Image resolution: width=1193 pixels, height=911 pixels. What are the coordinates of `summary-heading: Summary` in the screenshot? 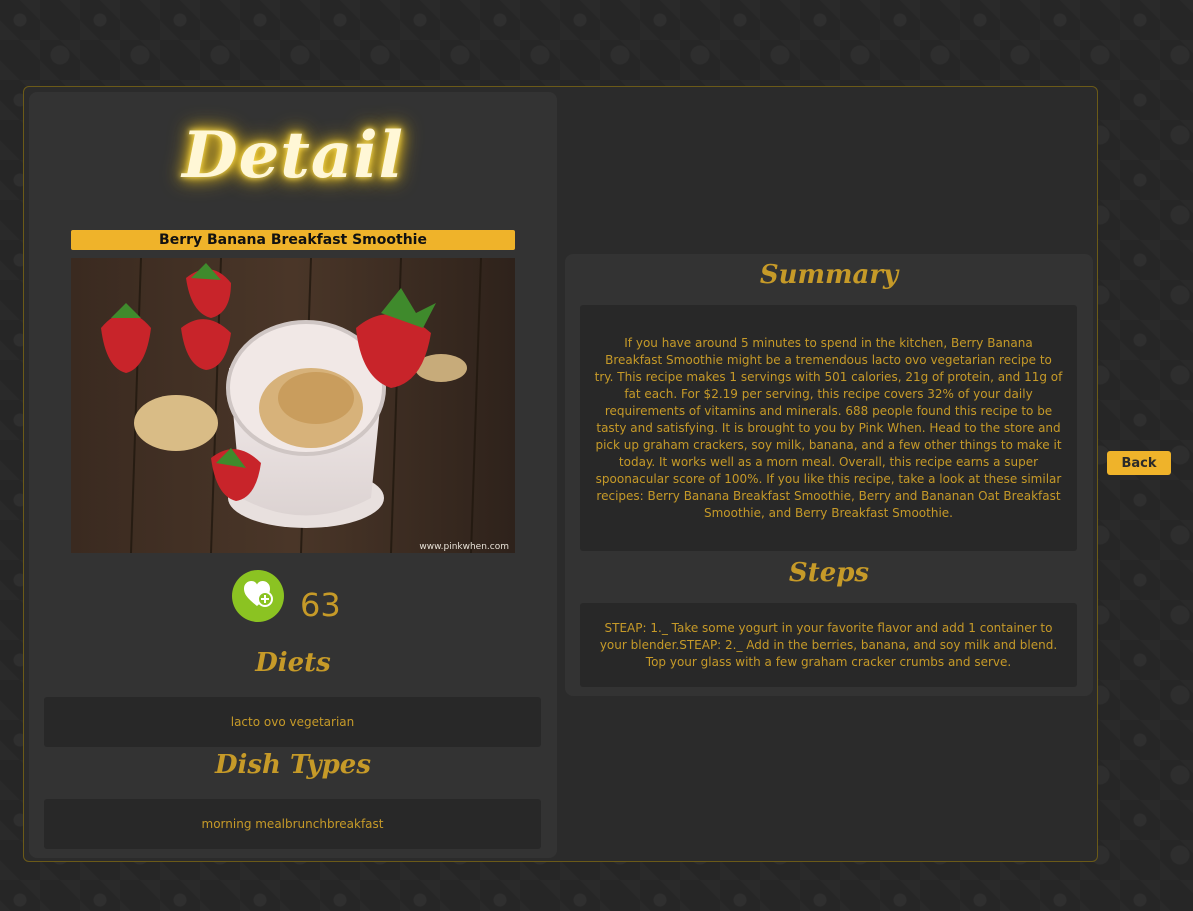 It's located at (829, 275).